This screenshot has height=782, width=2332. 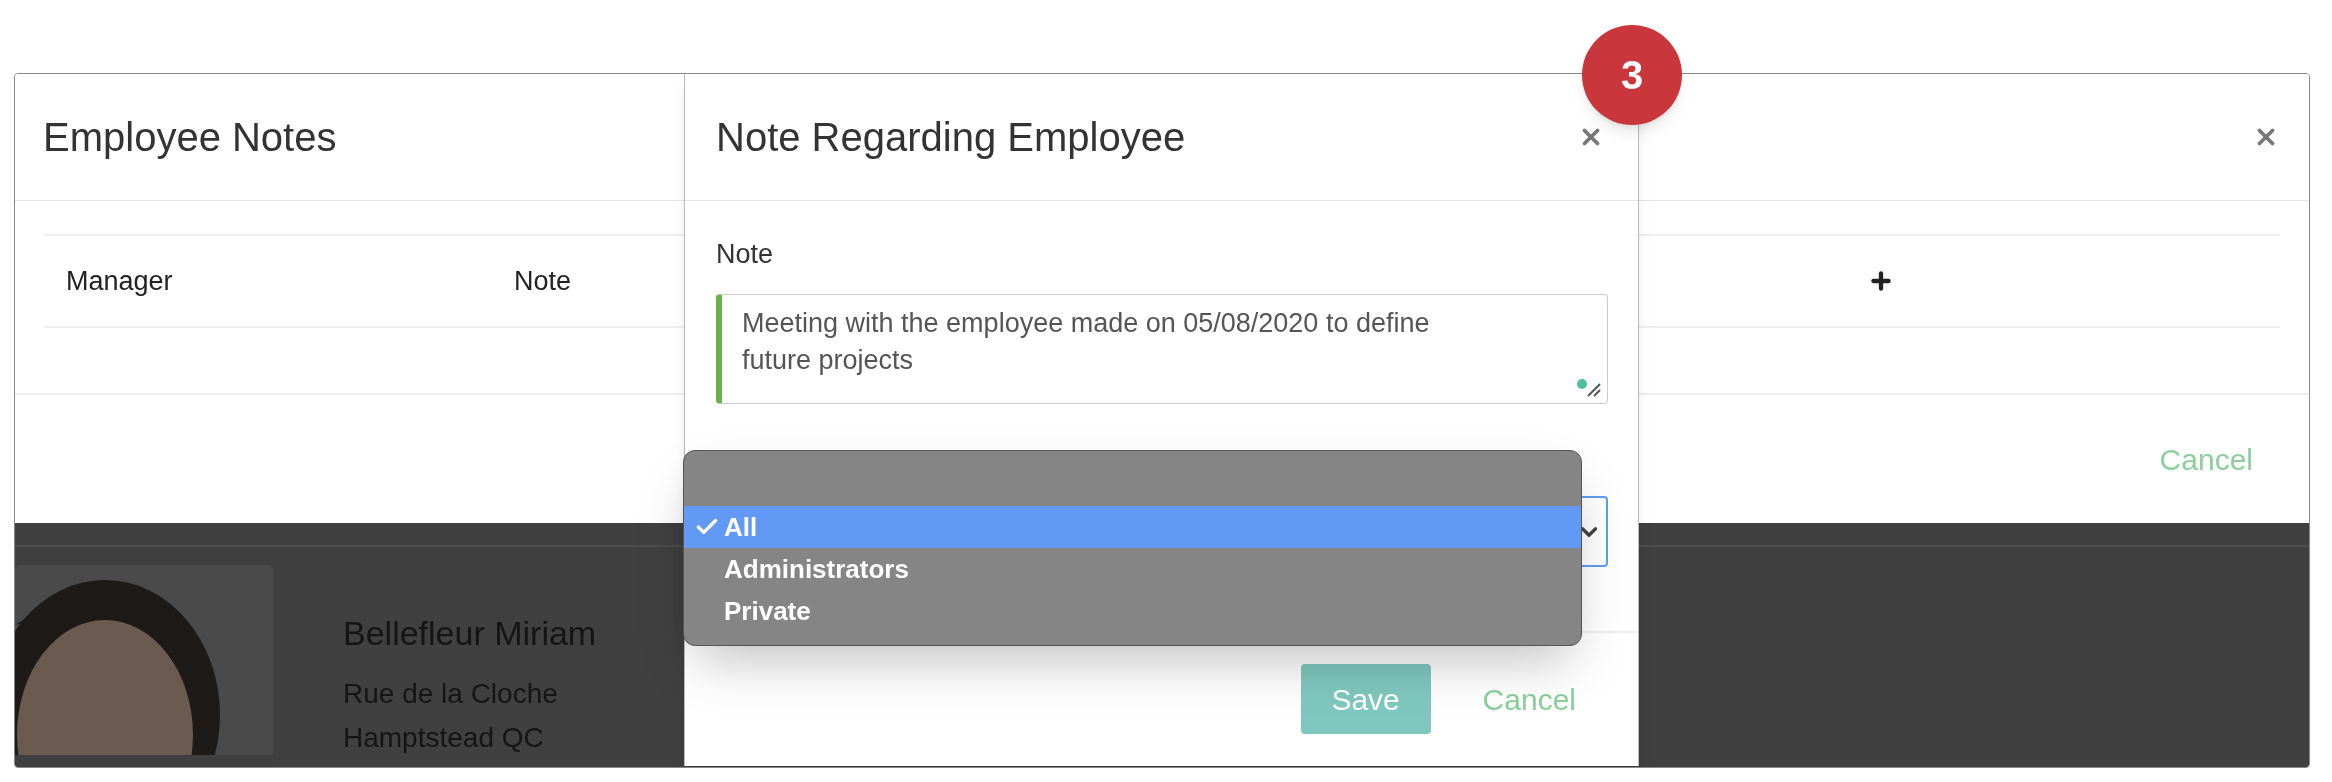 What do you see at coordinates (1132, 527) in the screenshot?
I see `menu-item: All` at bounding box center [1132, 527].